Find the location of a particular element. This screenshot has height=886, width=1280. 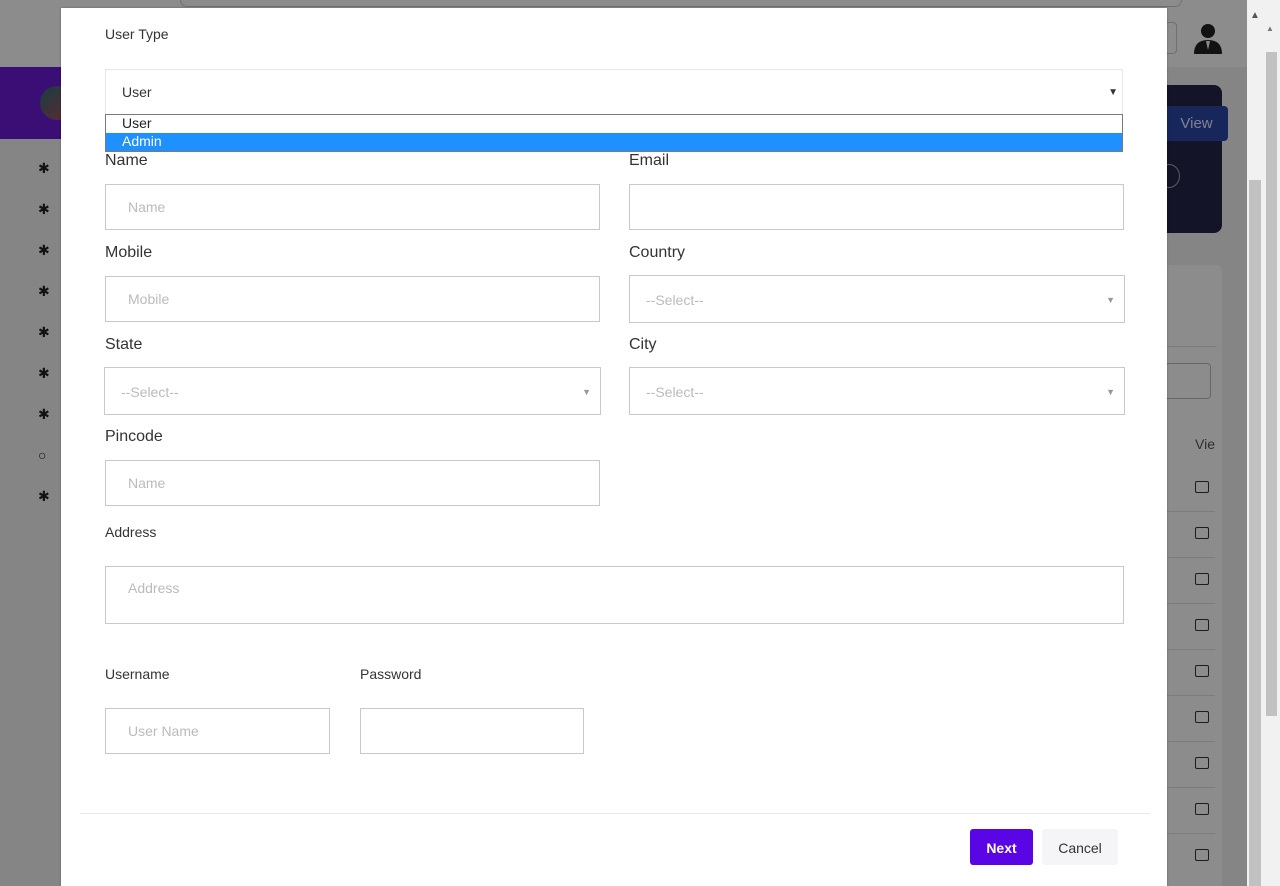

city-label: City is located at coordinates (643, 344).